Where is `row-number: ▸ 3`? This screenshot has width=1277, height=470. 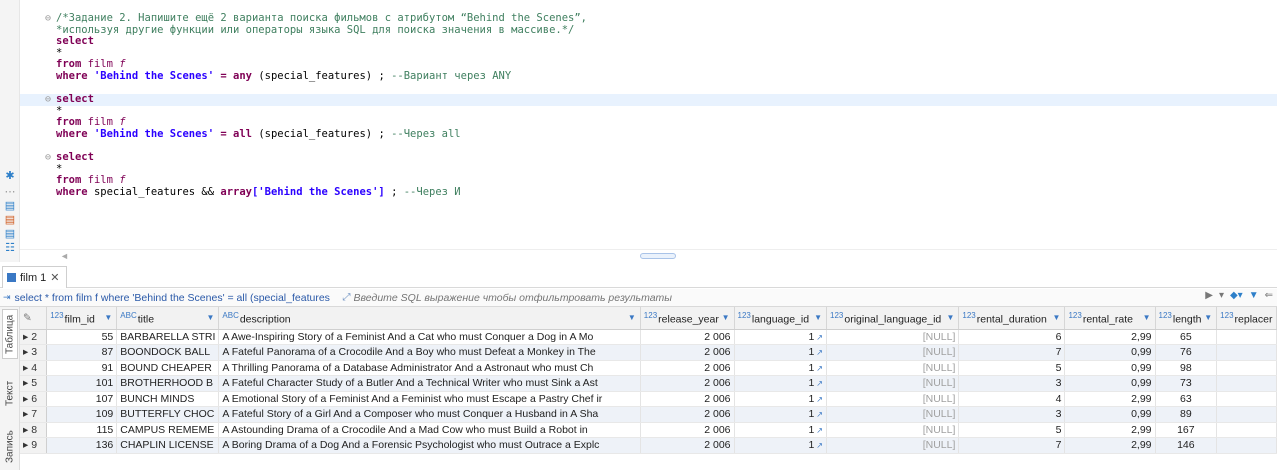 row-number: ▸ 3 is located at coordinates (34, 352).